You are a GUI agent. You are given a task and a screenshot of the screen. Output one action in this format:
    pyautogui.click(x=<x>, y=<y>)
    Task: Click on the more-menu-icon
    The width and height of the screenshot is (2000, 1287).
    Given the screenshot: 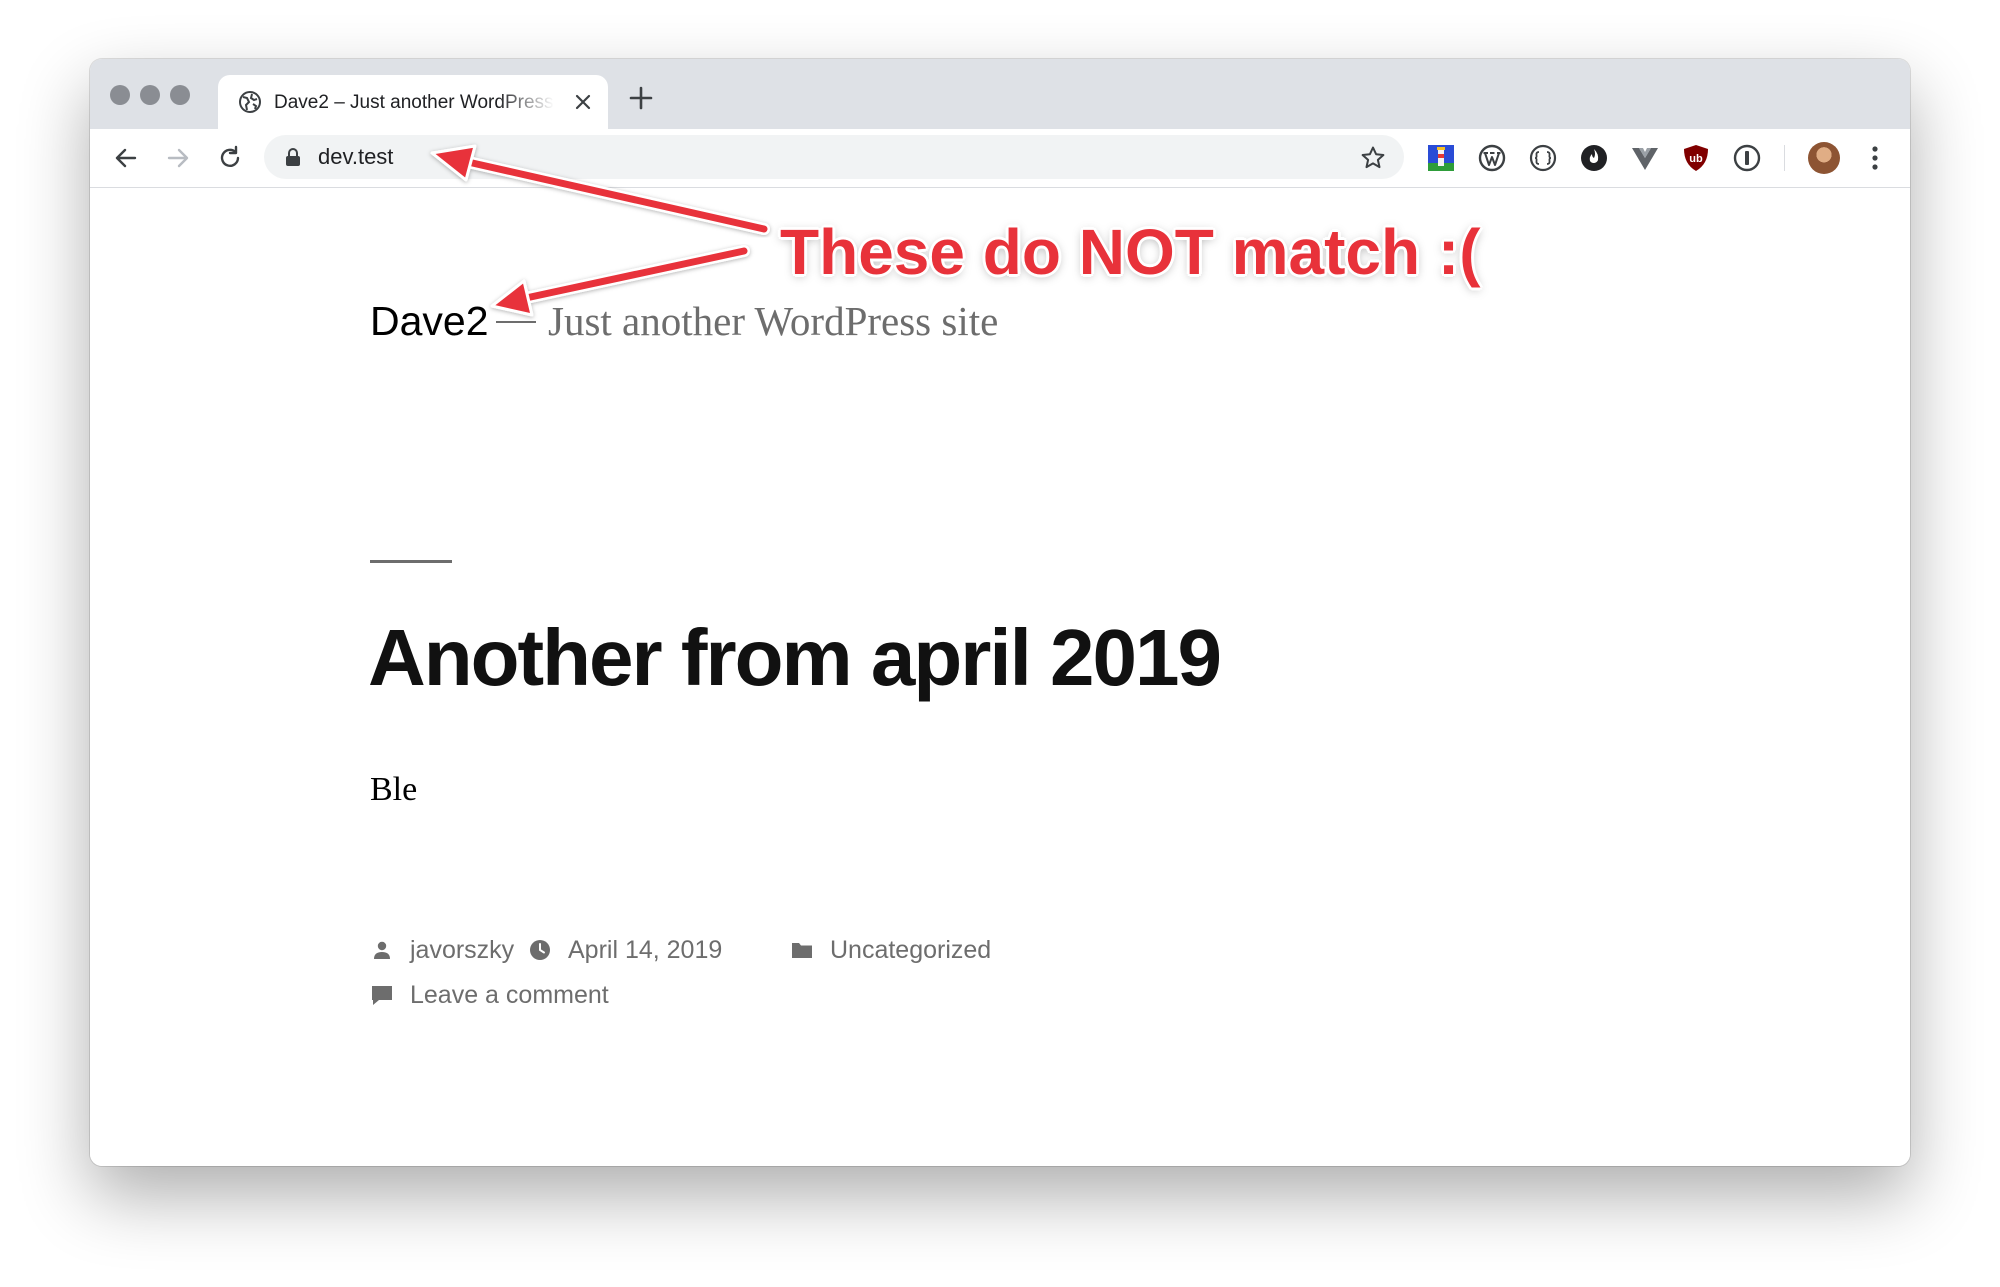 What is the action you would take?
    pyautogui.click(x=1875, y=158)
    